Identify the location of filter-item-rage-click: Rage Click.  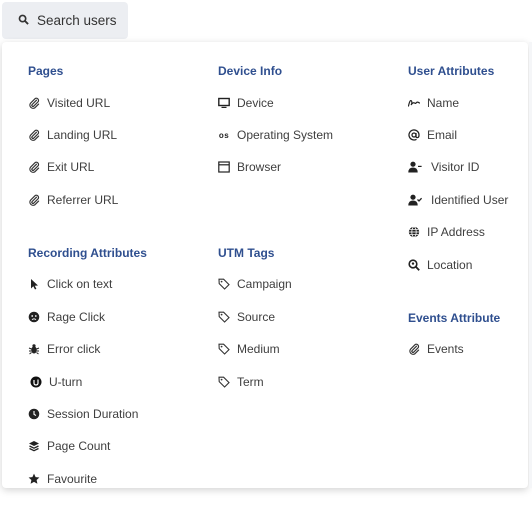
(66, 317).